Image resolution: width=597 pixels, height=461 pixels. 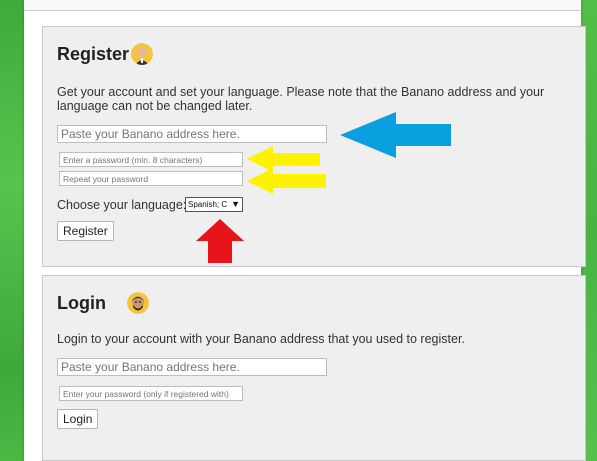 What do you see at coordinates (122, 205) in the screenshot?
I see `language-label: Choose your language:` at bounding box center [122, 205].